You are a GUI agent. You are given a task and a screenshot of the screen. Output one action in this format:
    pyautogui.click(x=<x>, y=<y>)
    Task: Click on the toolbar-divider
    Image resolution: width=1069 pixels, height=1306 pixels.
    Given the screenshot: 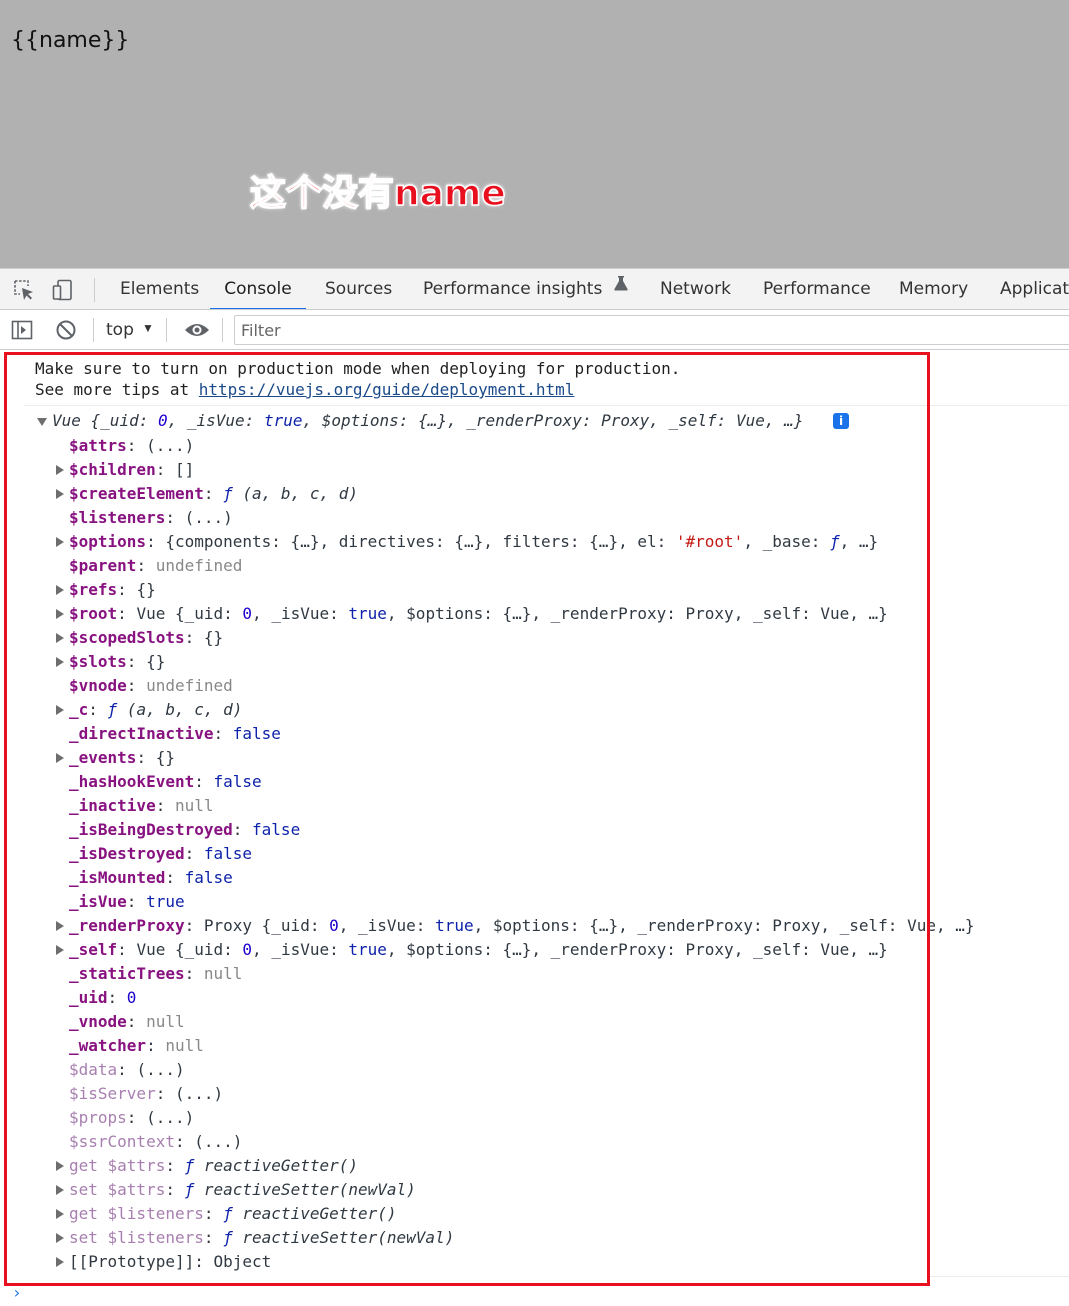 What is the action you would take?
    pyautogui.click(x=222, y=330)
    